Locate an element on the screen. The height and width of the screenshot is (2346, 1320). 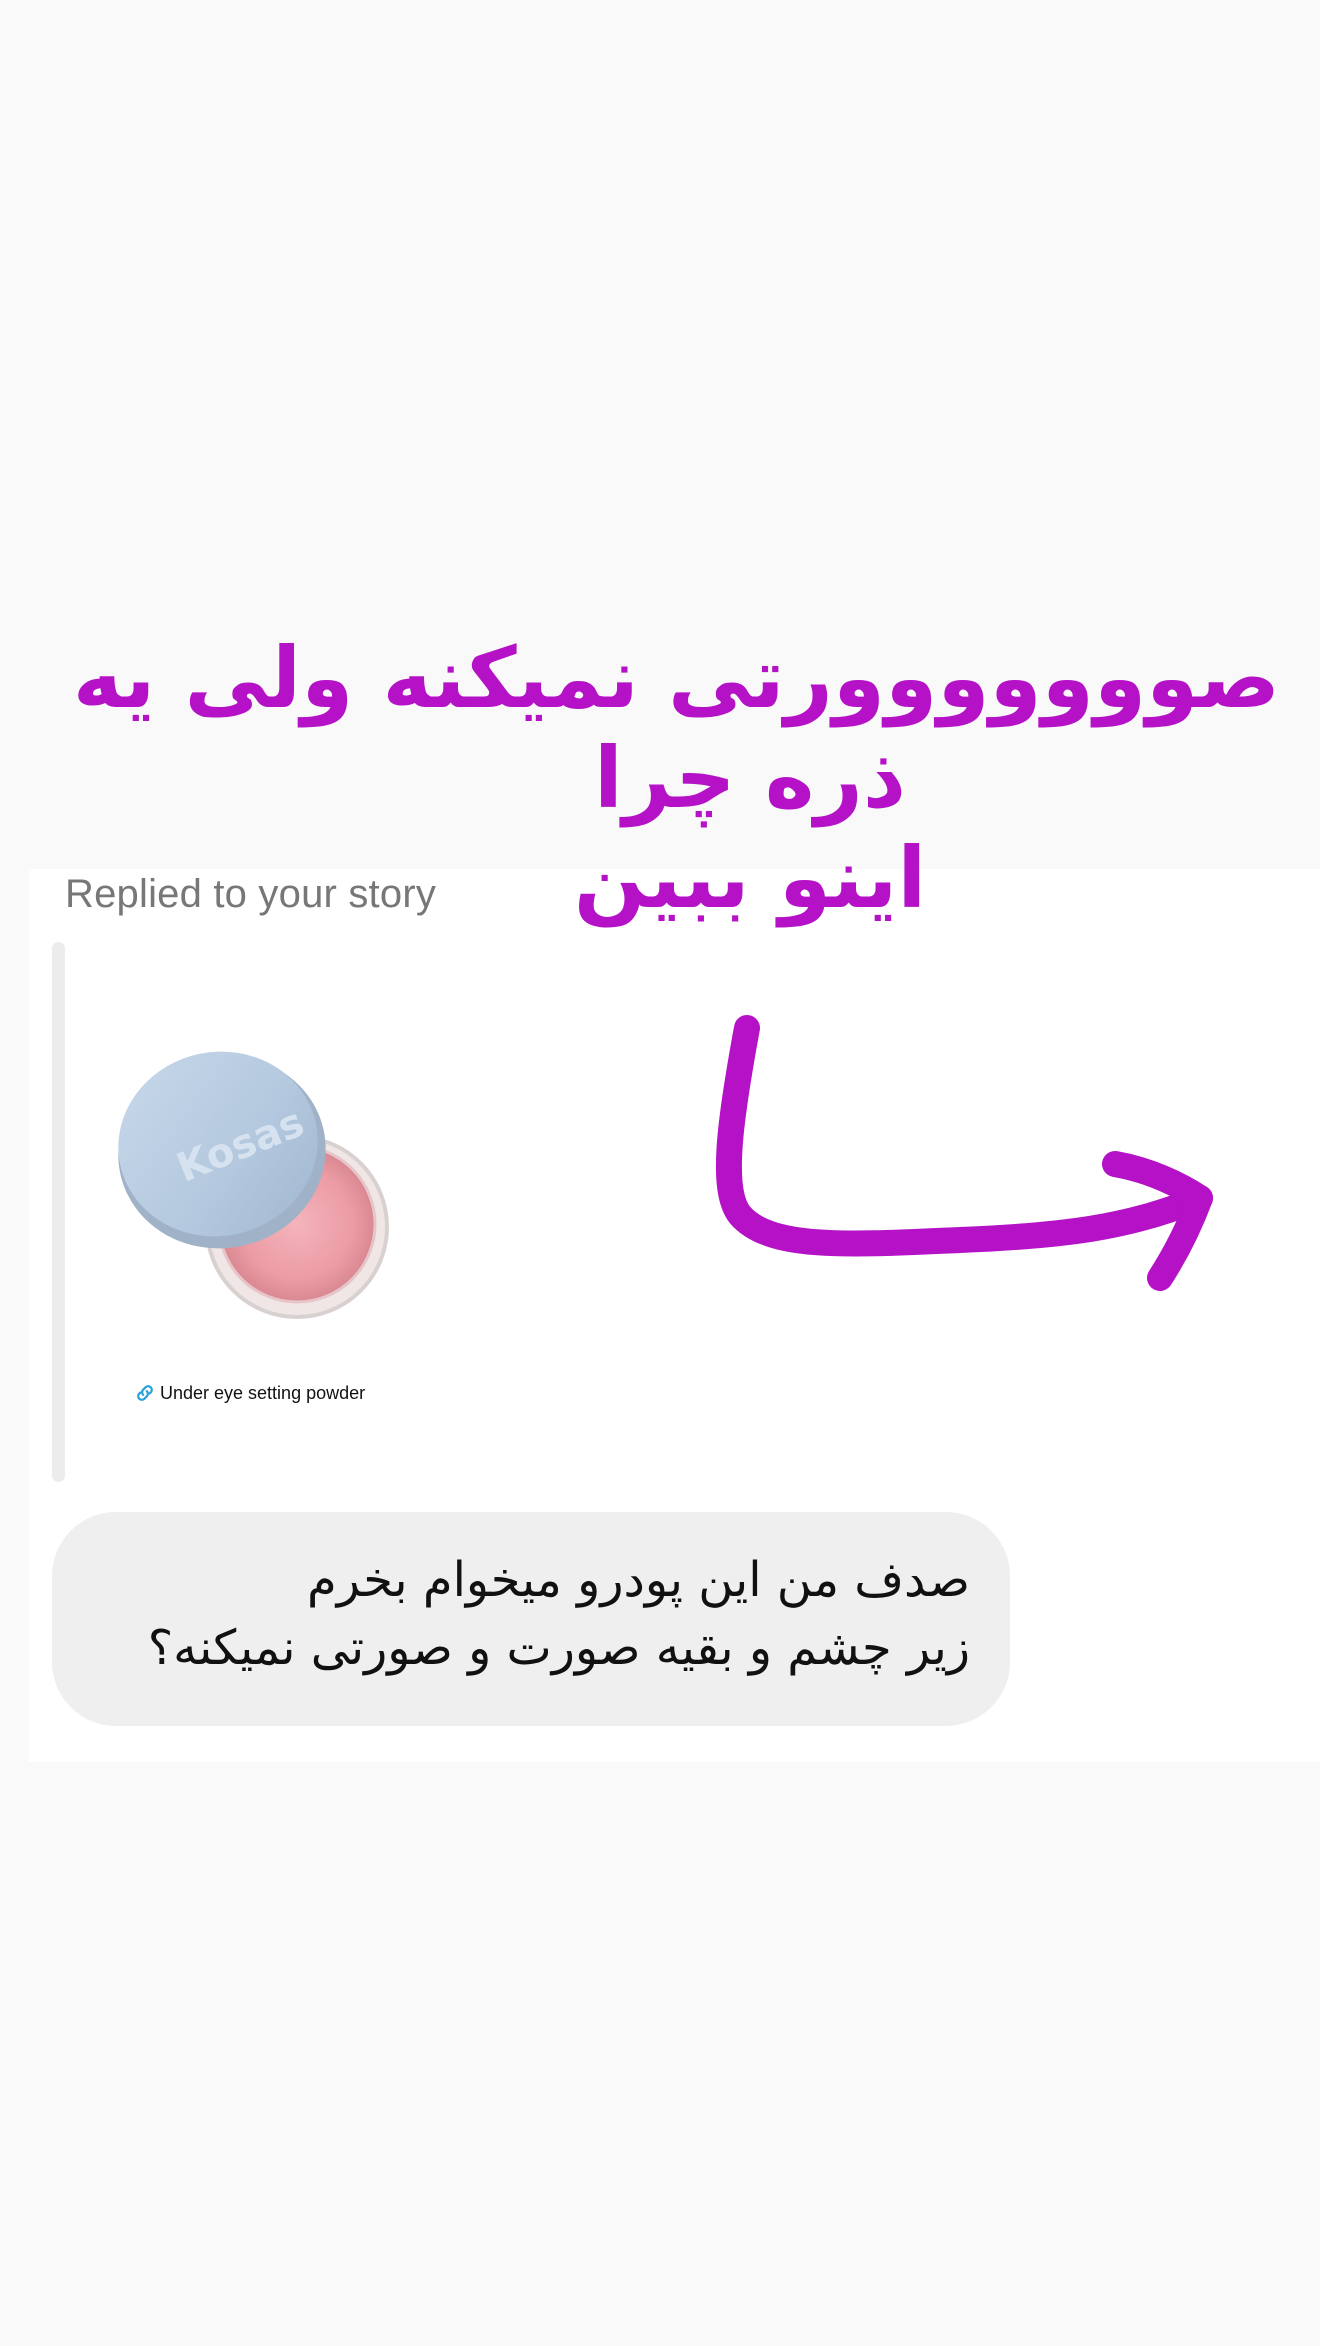
link-sticker: Under eye setting powder is located at coordinates (249, 1393).